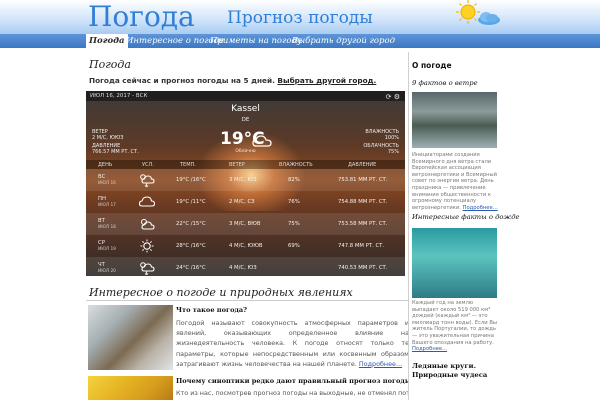 The height and width of the screenshot is (400, 600). I want to click on widget-date: ИЮЛ 16, 2017 - ВСК, so click(119, 96).